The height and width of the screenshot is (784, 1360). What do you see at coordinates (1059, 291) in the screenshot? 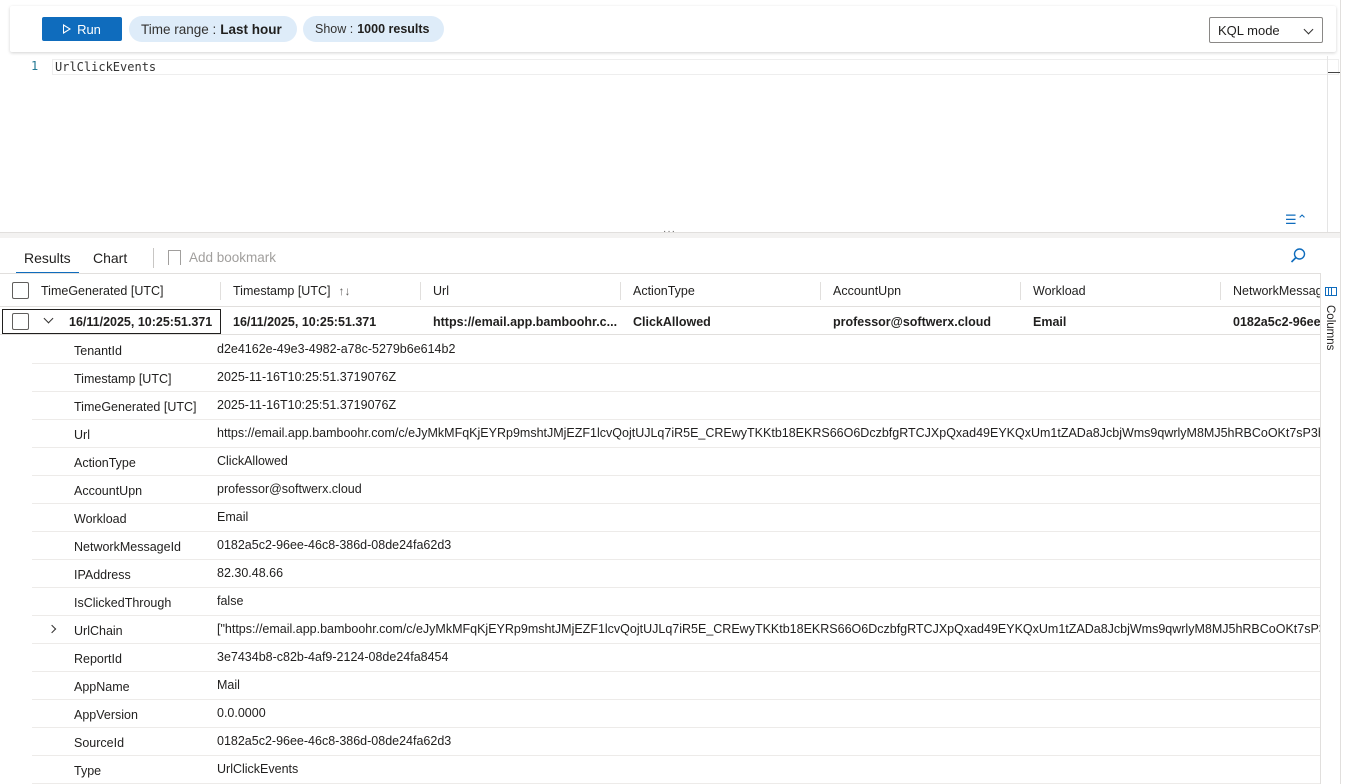
I see `column-header-workload: Workload` at bounding box center [1059, 291].